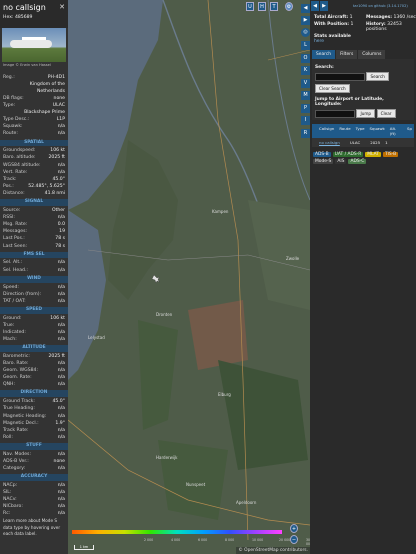  I want to click on detail-key: Sel. Alt.:, so click(12, 262).